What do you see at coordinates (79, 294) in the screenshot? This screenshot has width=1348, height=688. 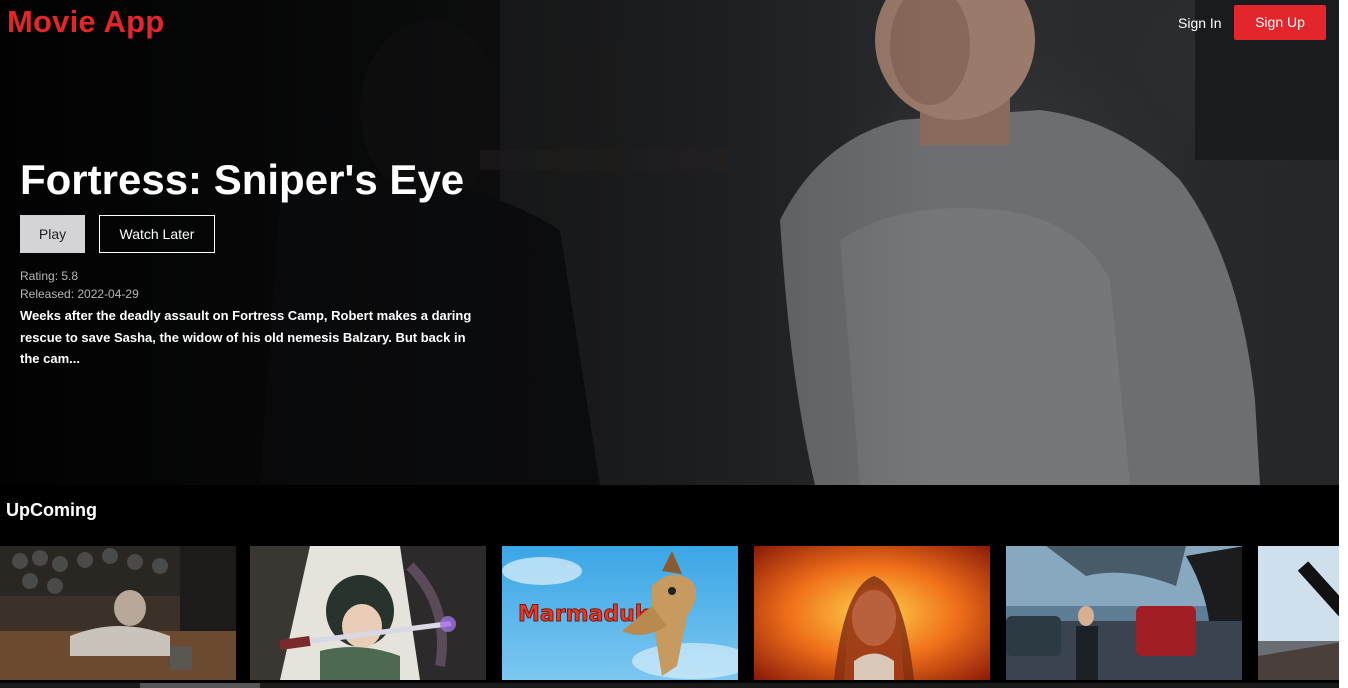 I see `hero-release-date: Released: 2022-04-29` at bounding box center [79, 294].